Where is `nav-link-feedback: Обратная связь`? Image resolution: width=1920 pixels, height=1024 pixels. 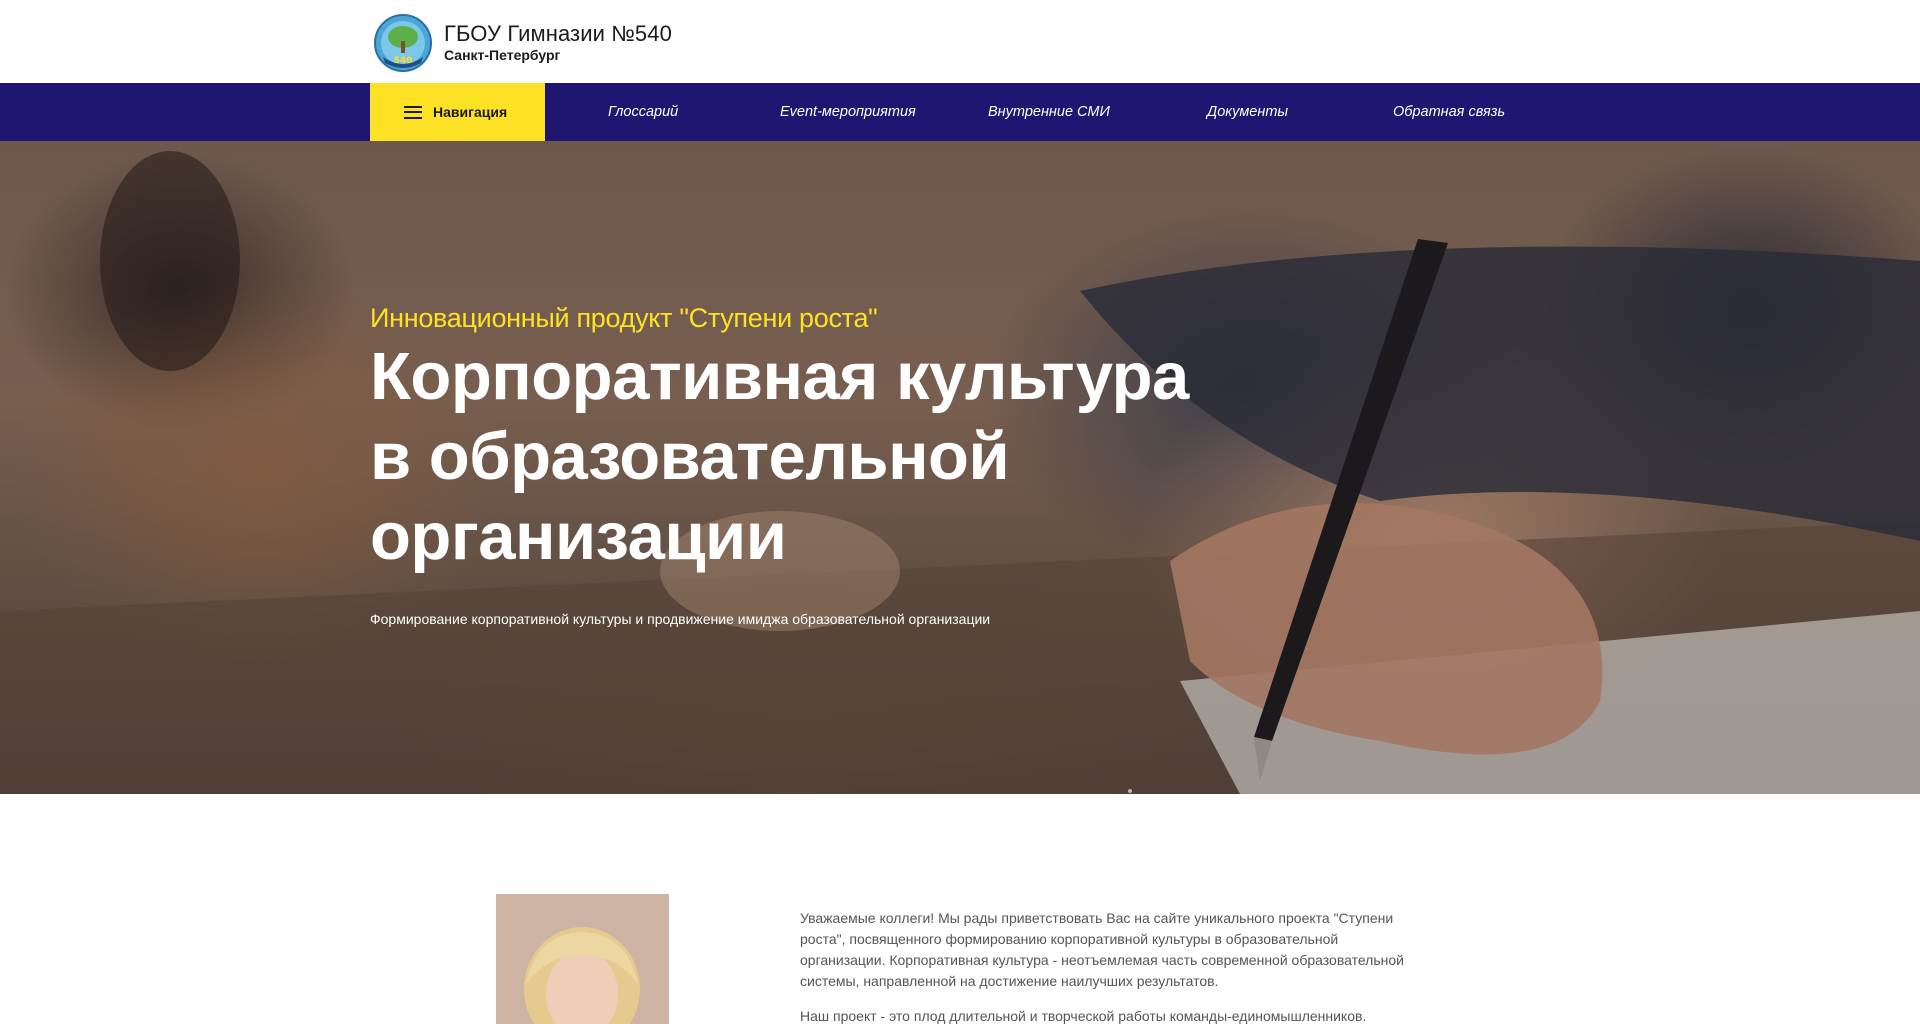 nav-link-feedback: Обратная связь is located at coordinates (1449, 112).